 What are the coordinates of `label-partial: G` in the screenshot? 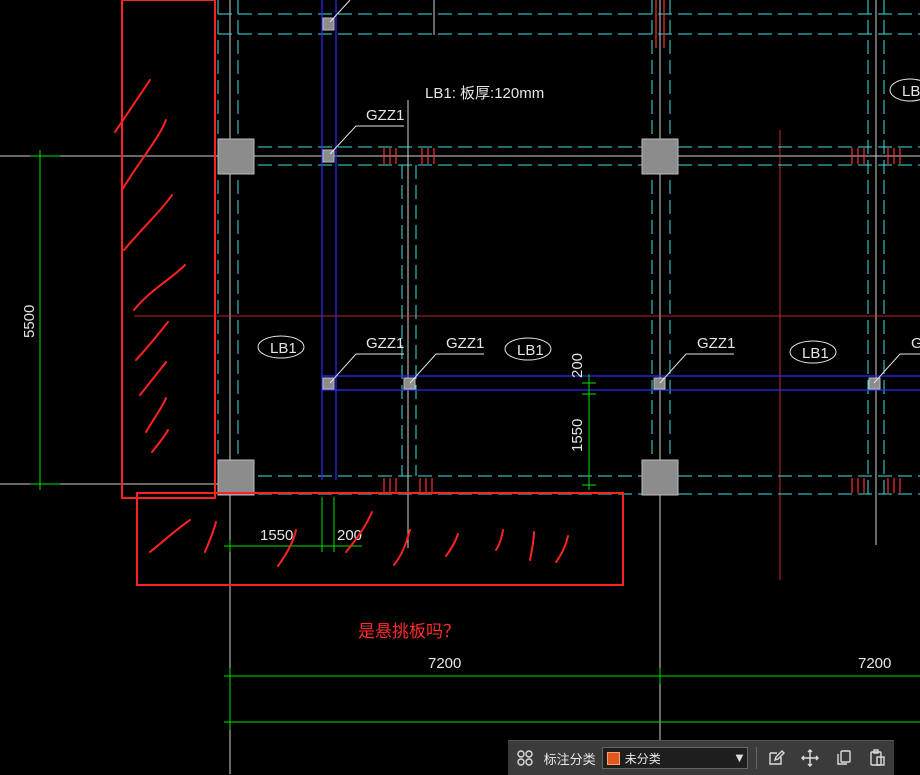 It's located at (915, 343).